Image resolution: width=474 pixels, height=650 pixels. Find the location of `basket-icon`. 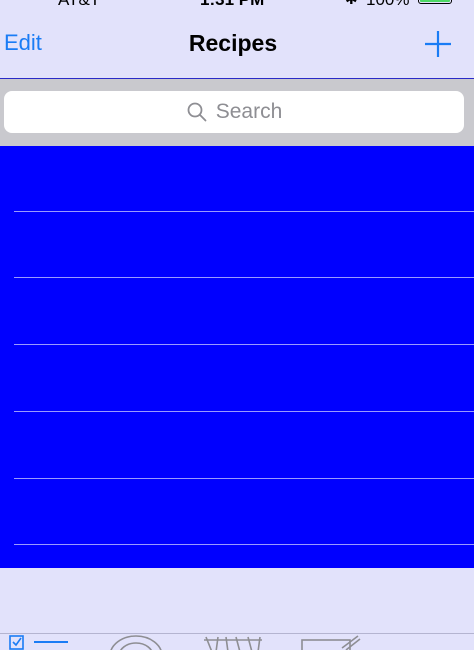

basket-icon is located at coordinates (233, 643).